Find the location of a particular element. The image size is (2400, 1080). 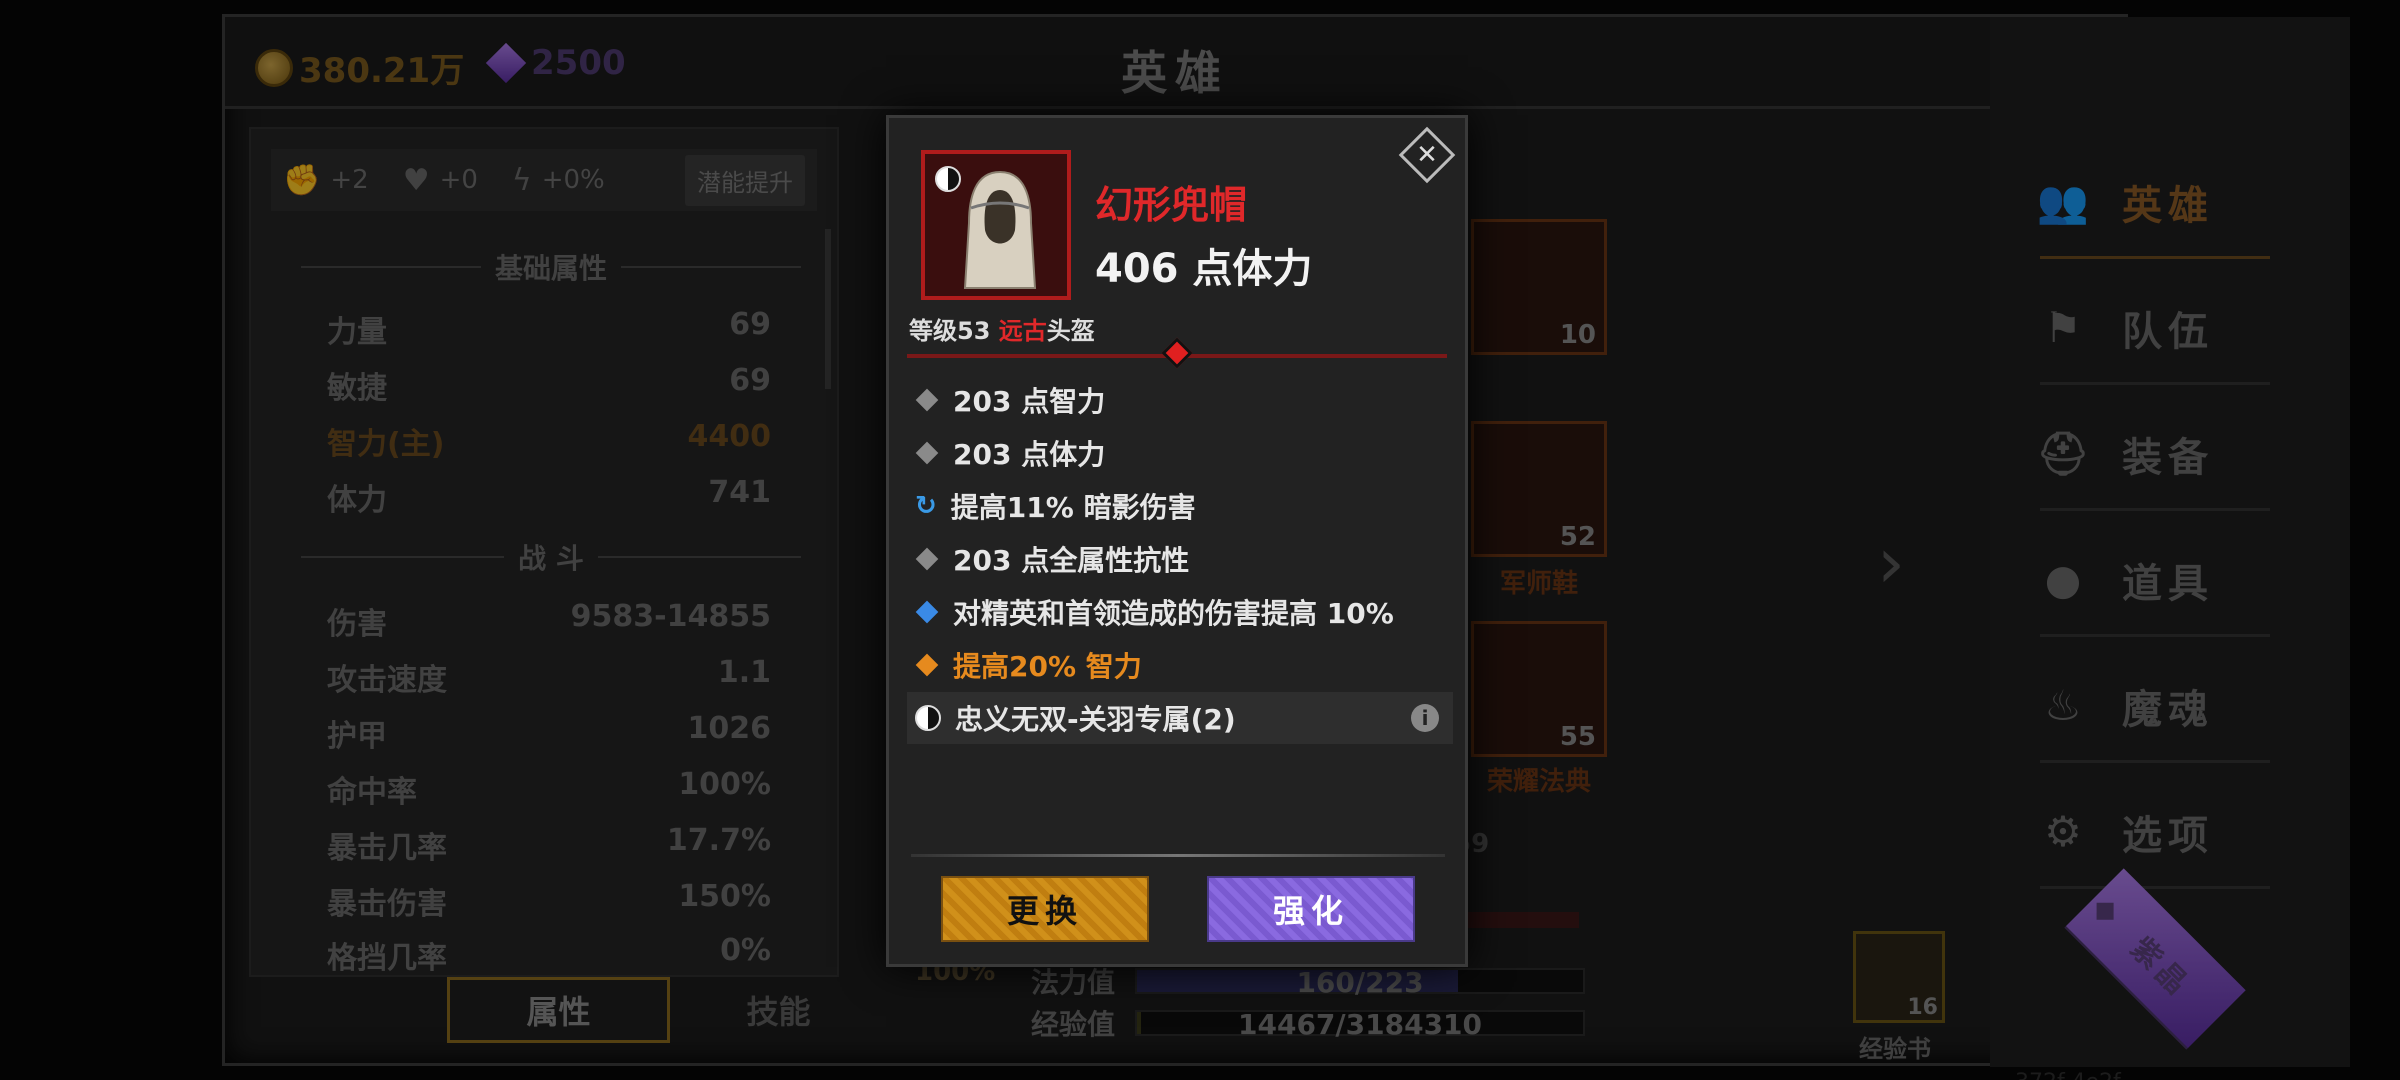

close-popup-button: ✕ is located at coordinates (1427, 155).